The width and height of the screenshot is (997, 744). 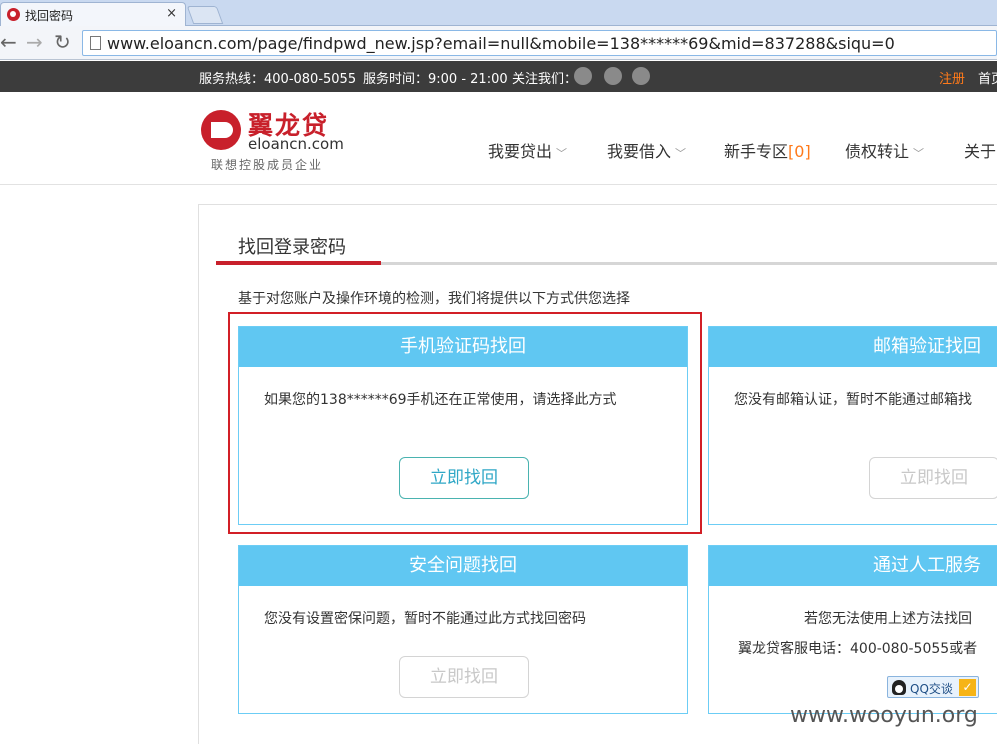 I want to click on logo-icon, so click(x=221, y=130).